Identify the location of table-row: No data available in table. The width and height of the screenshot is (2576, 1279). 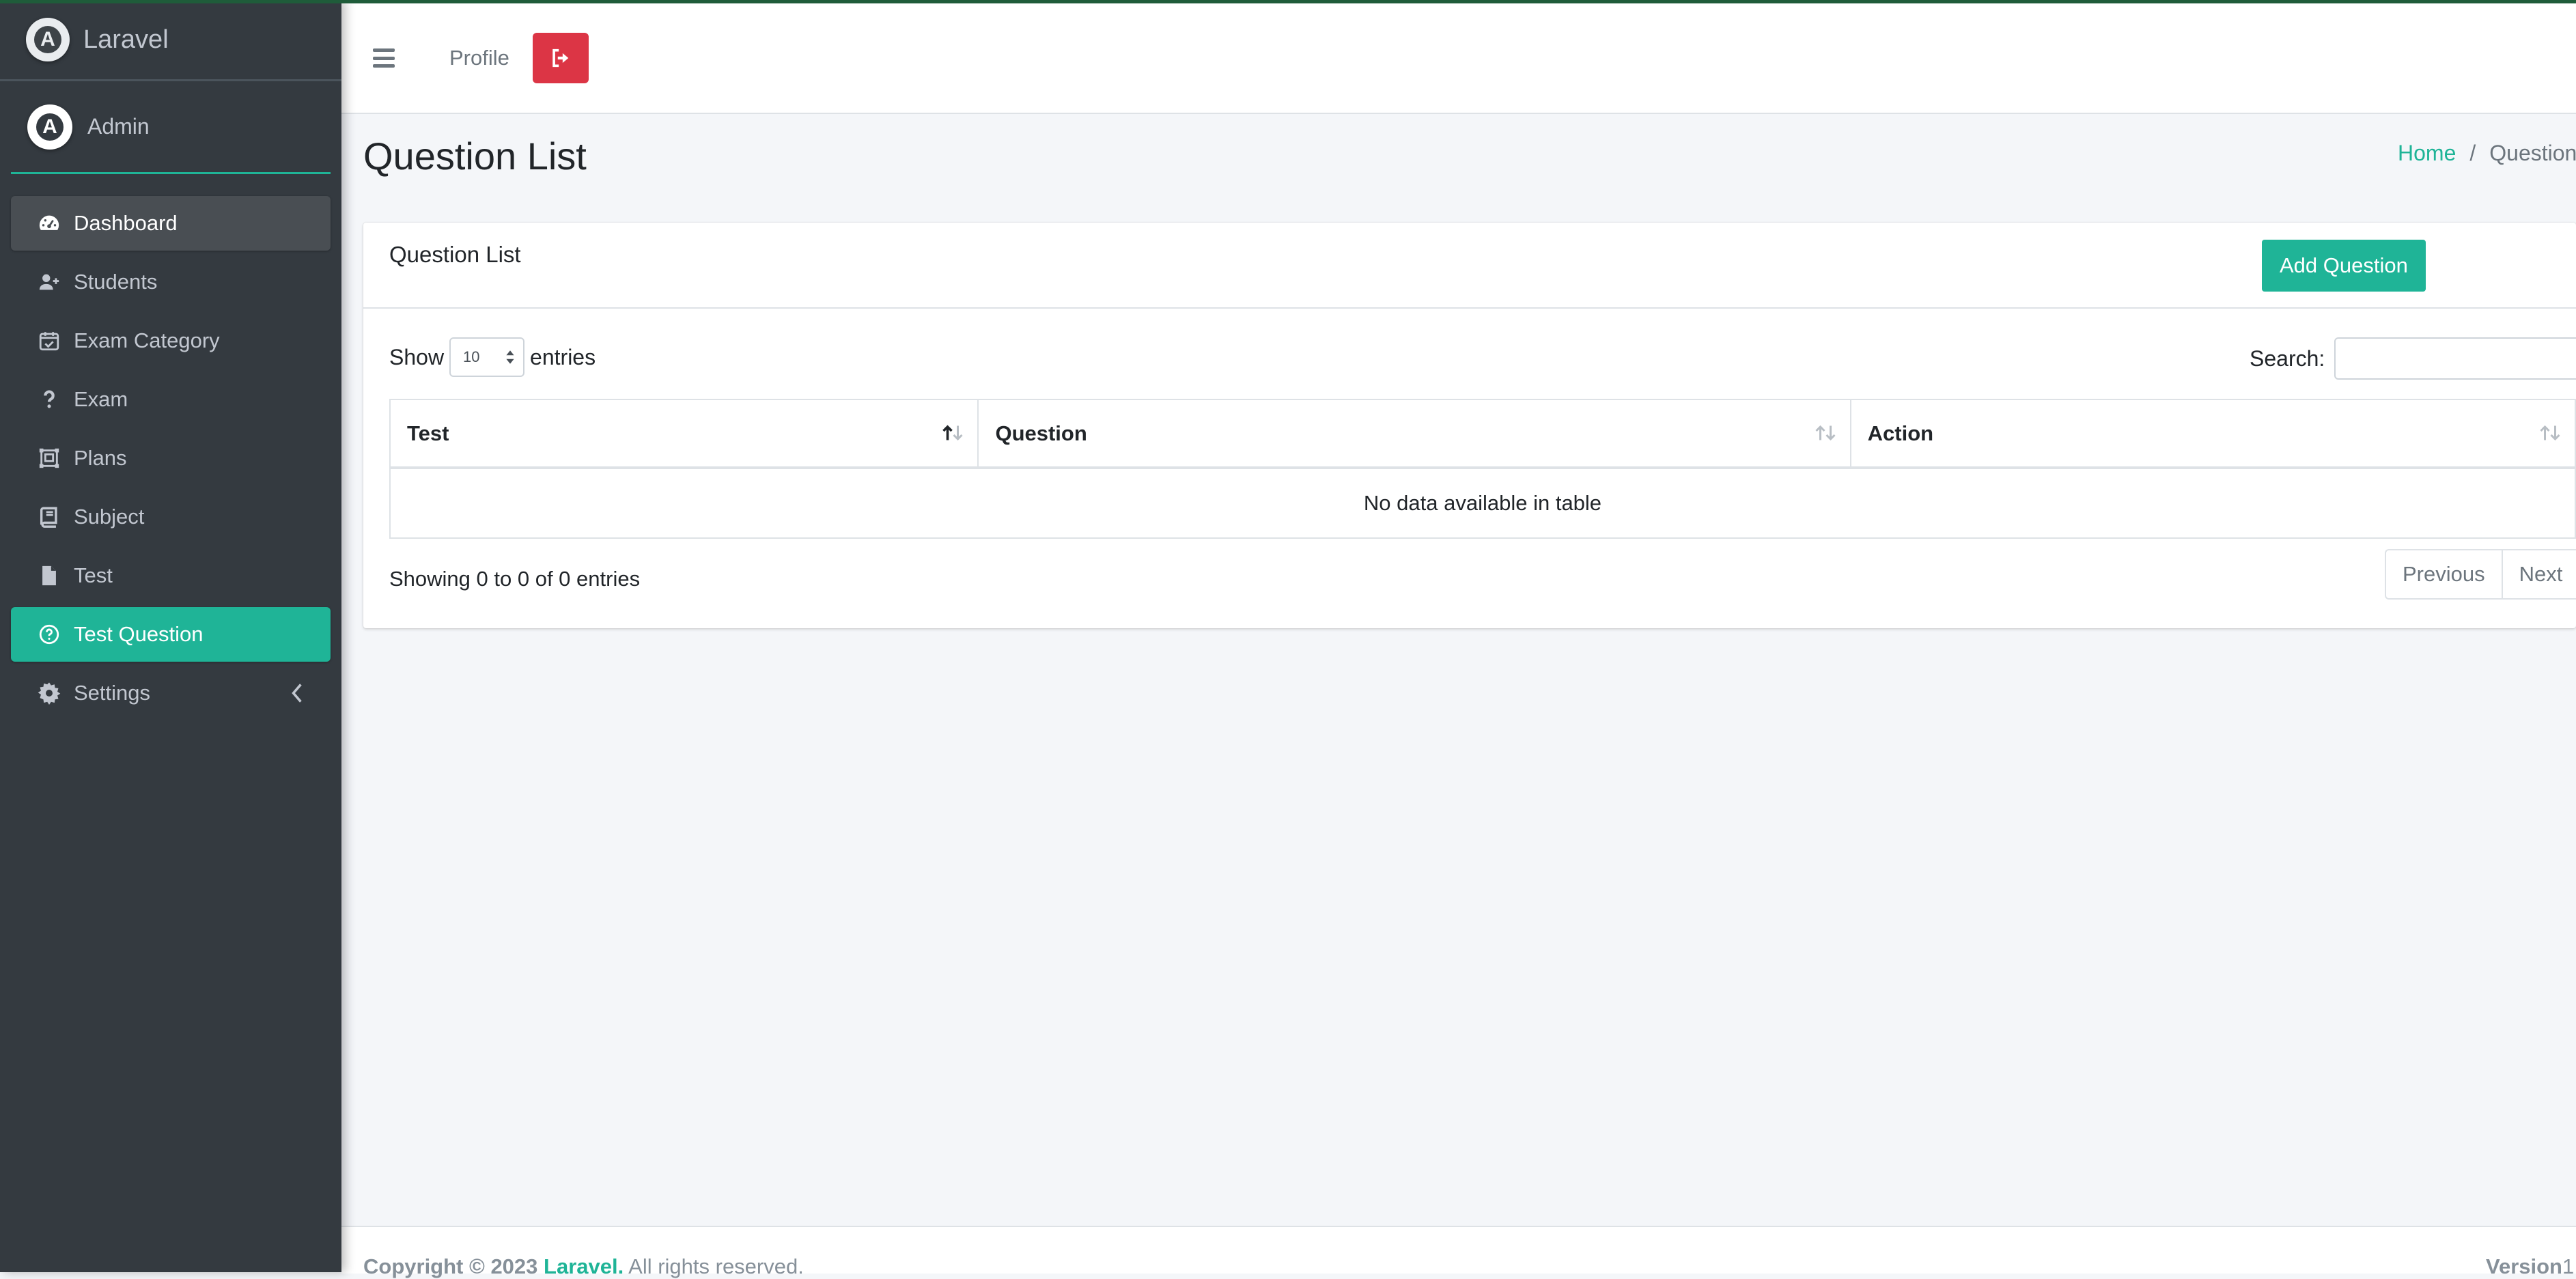
(1482, 503).